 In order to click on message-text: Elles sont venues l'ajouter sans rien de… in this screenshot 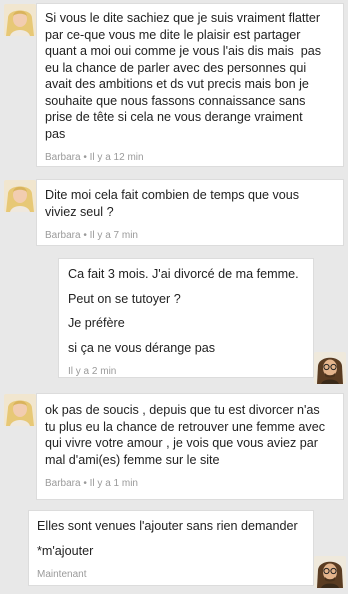, I will do `click(167, 526)`.